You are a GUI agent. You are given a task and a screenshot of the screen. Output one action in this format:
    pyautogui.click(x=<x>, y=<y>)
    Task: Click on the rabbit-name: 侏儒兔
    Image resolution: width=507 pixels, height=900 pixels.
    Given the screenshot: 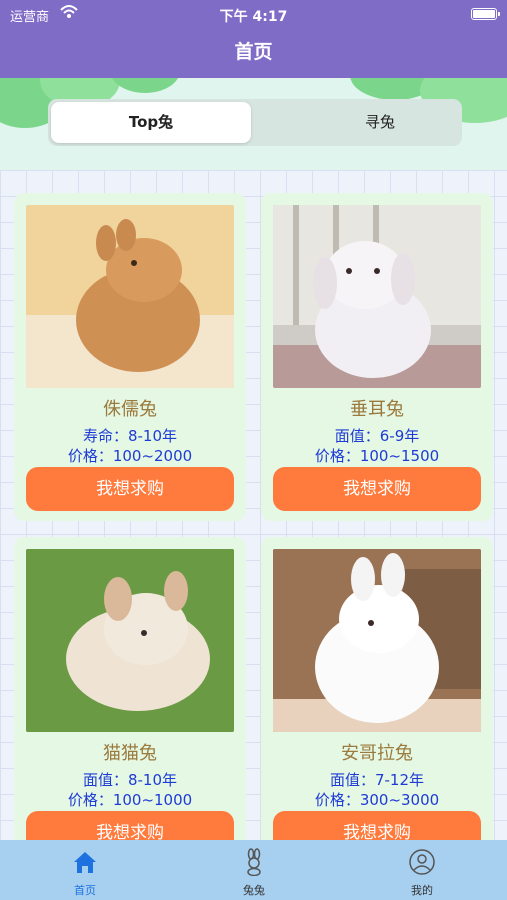 What is the action you would take?
    pyautogui.click(x=130, y=409)
    